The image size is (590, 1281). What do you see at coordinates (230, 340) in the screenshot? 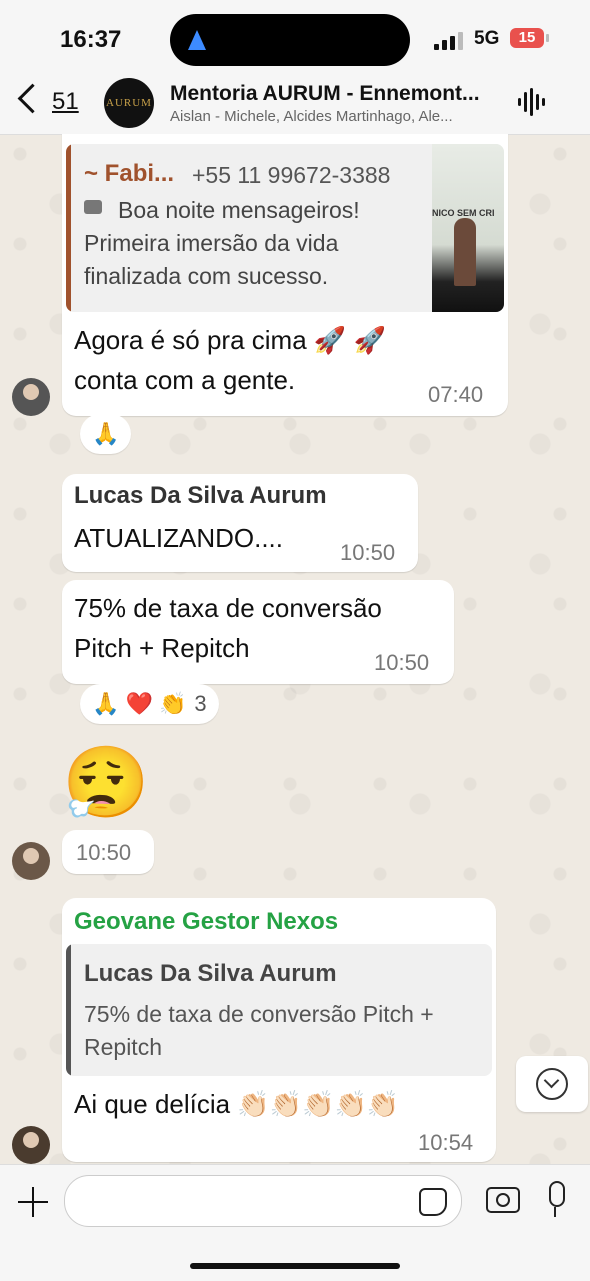
I see `message-text: Agora é só pra cima 🚀 🚀` at bounding box center [230, 340].